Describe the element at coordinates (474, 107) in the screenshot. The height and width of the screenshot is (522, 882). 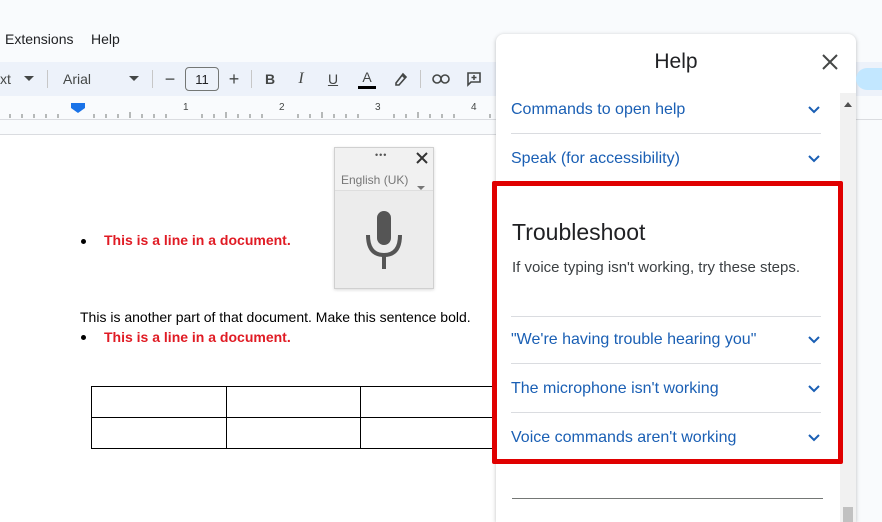
I see `ruler-mark-4: 4` at that location.